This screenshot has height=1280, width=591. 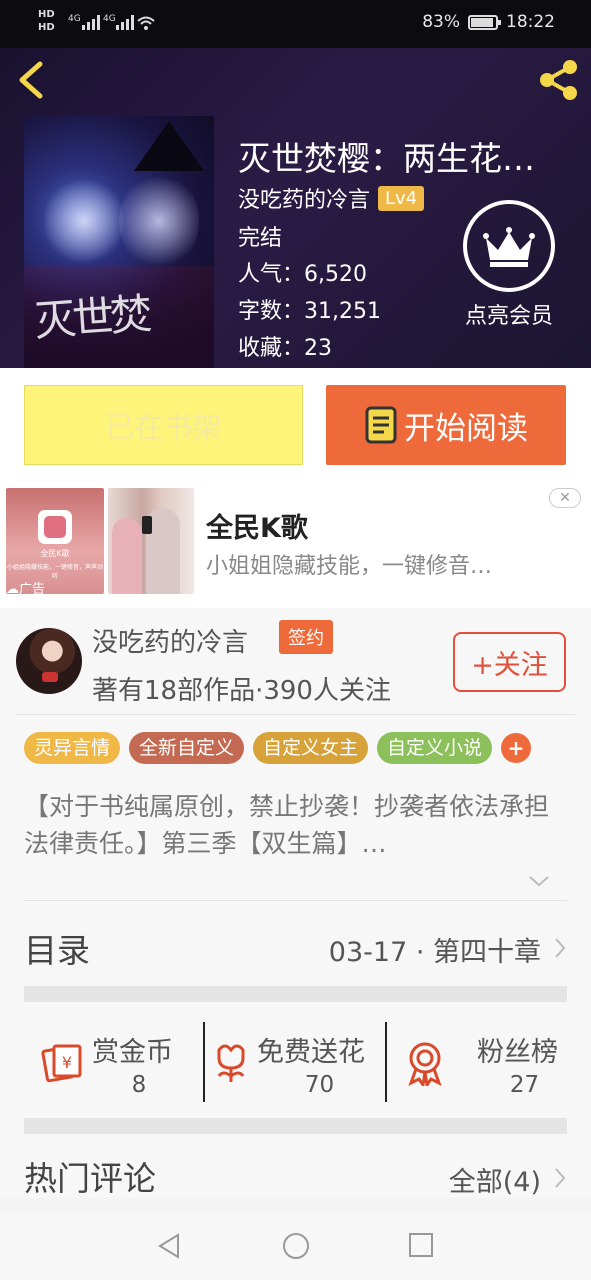 What do you see at coordinates (381, 425) in the screenshot?
I see `book-icon` at bounding box center [381, 425].